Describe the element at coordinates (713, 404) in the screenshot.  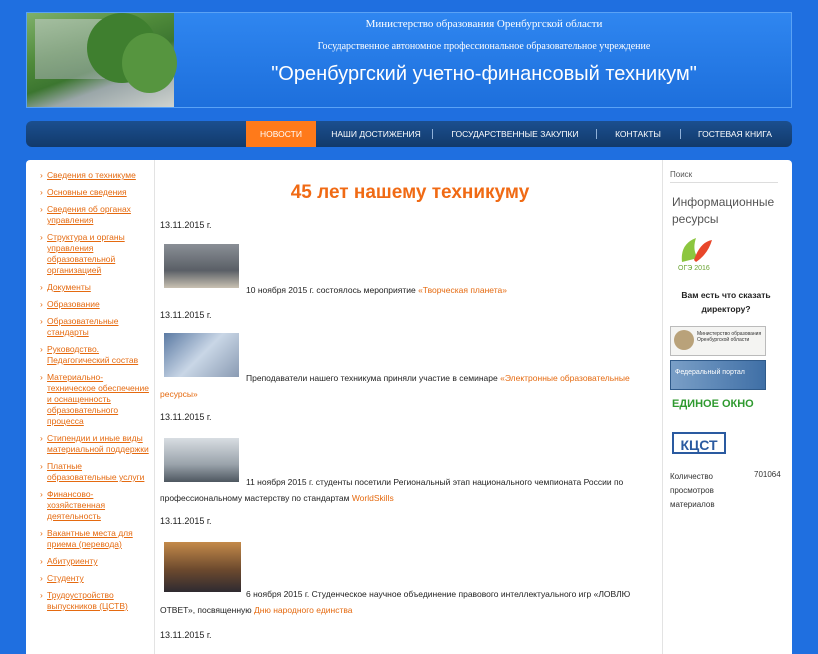
I see `banner-text: ЕДИНОЕ ОКНО` at that location.